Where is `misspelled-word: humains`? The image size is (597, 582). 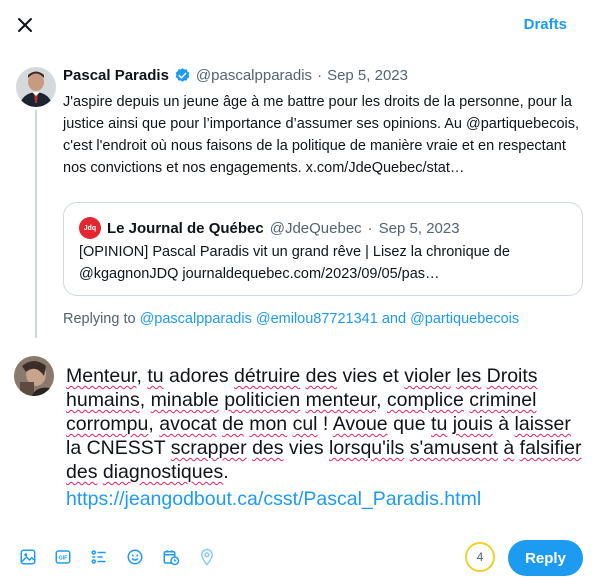 misspelled-word: humains is located at coordinates (103, 400).